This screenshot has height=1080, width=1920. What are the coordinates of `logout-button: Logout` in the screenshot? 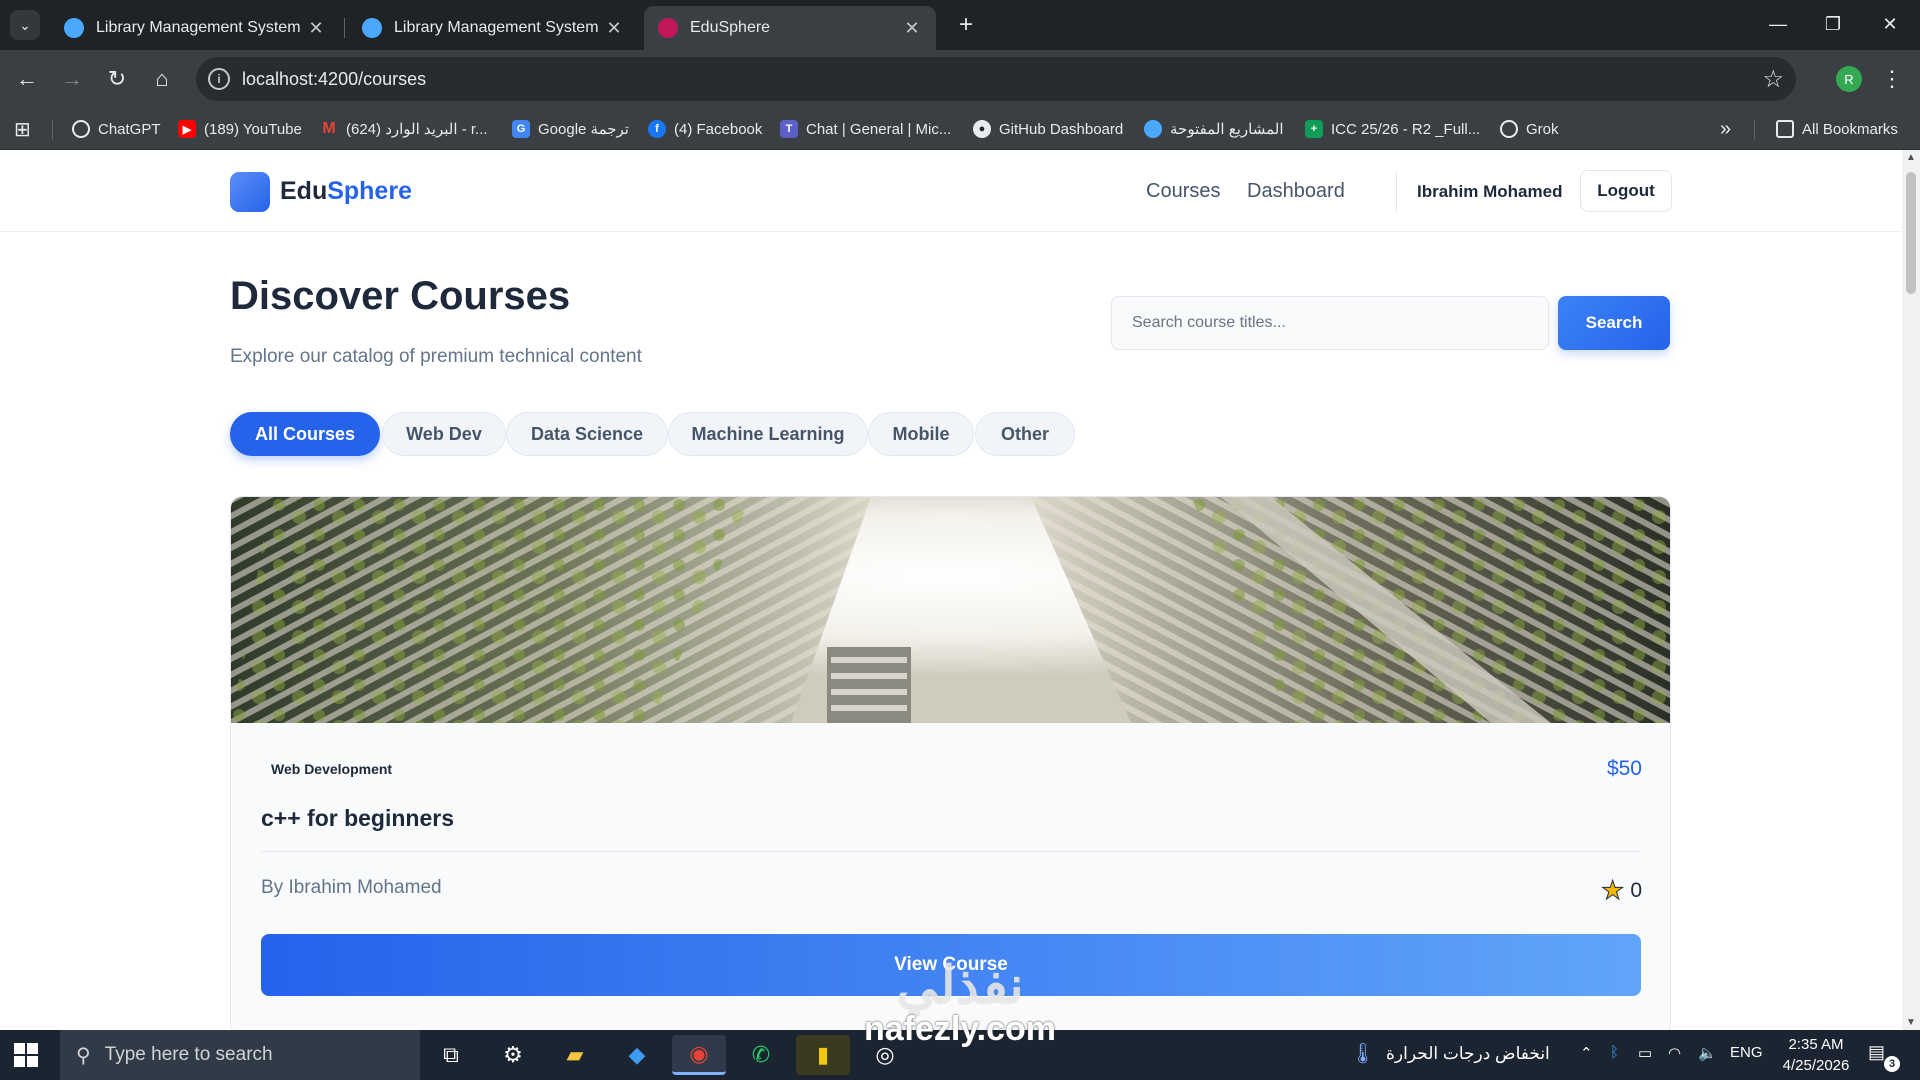 It's located at (1626, 191).